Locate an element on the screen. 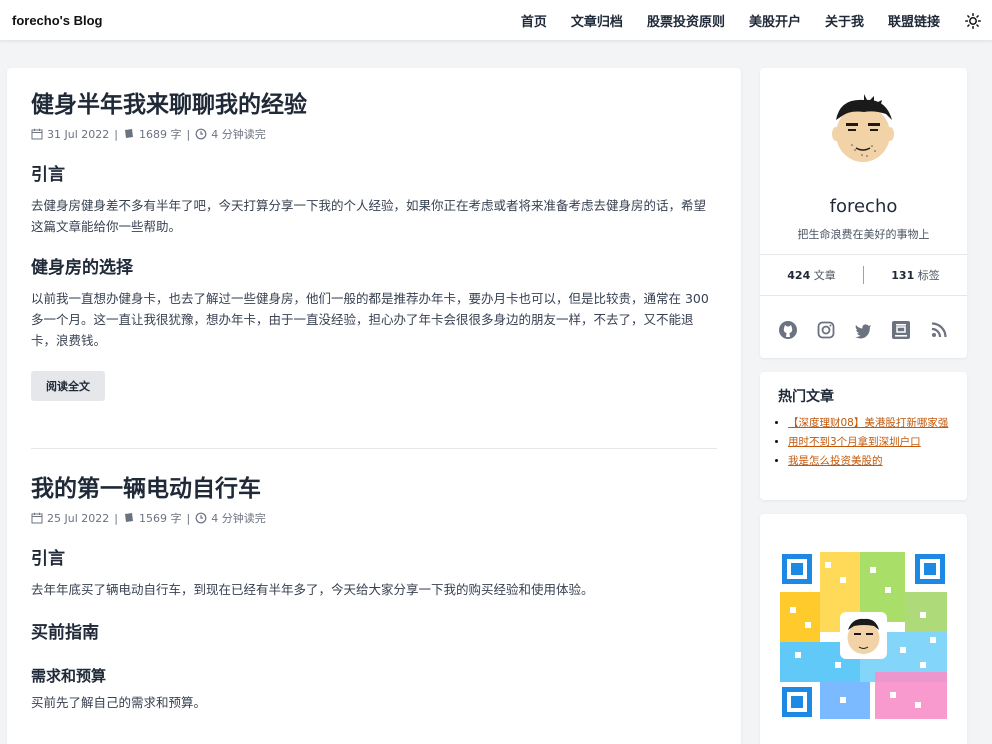 The height and width of the screenshot is (744, 992). tags-count: 131 is located at coordinates (903, 275).